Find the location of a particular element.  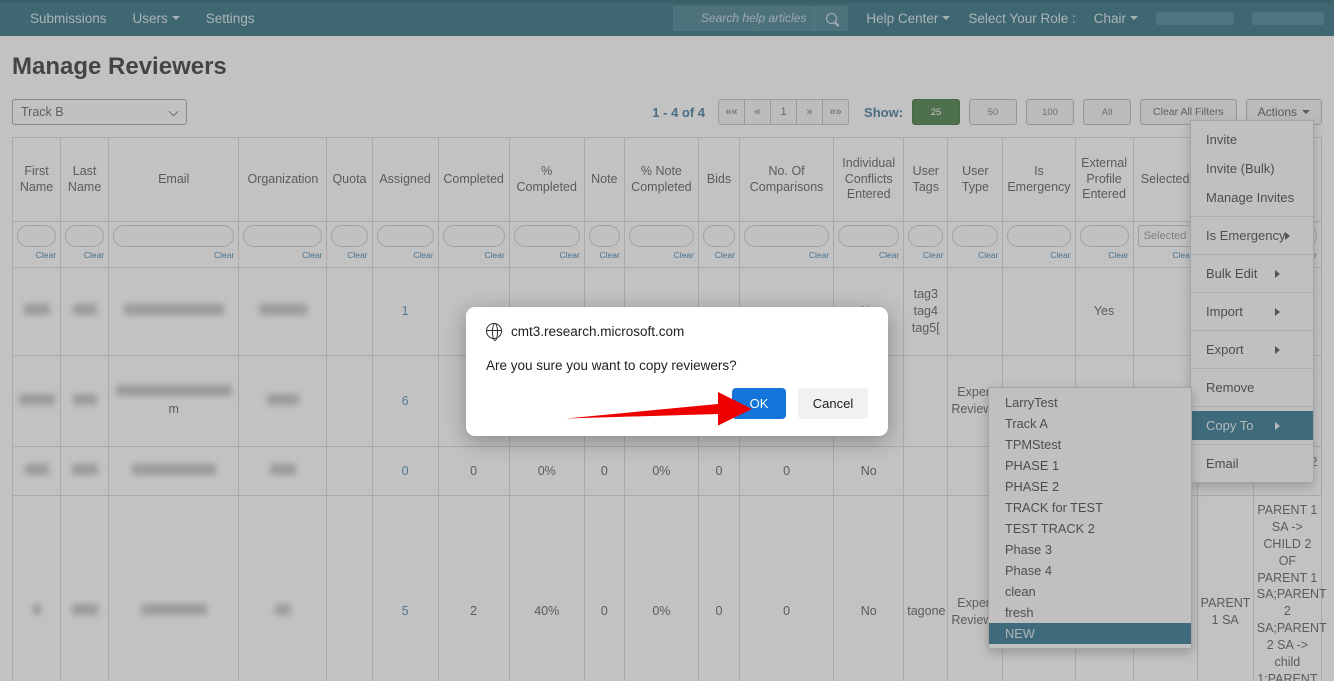

dialog-origin-row: cmt3.research.microsoft.com is located at coordinates (676, 331).